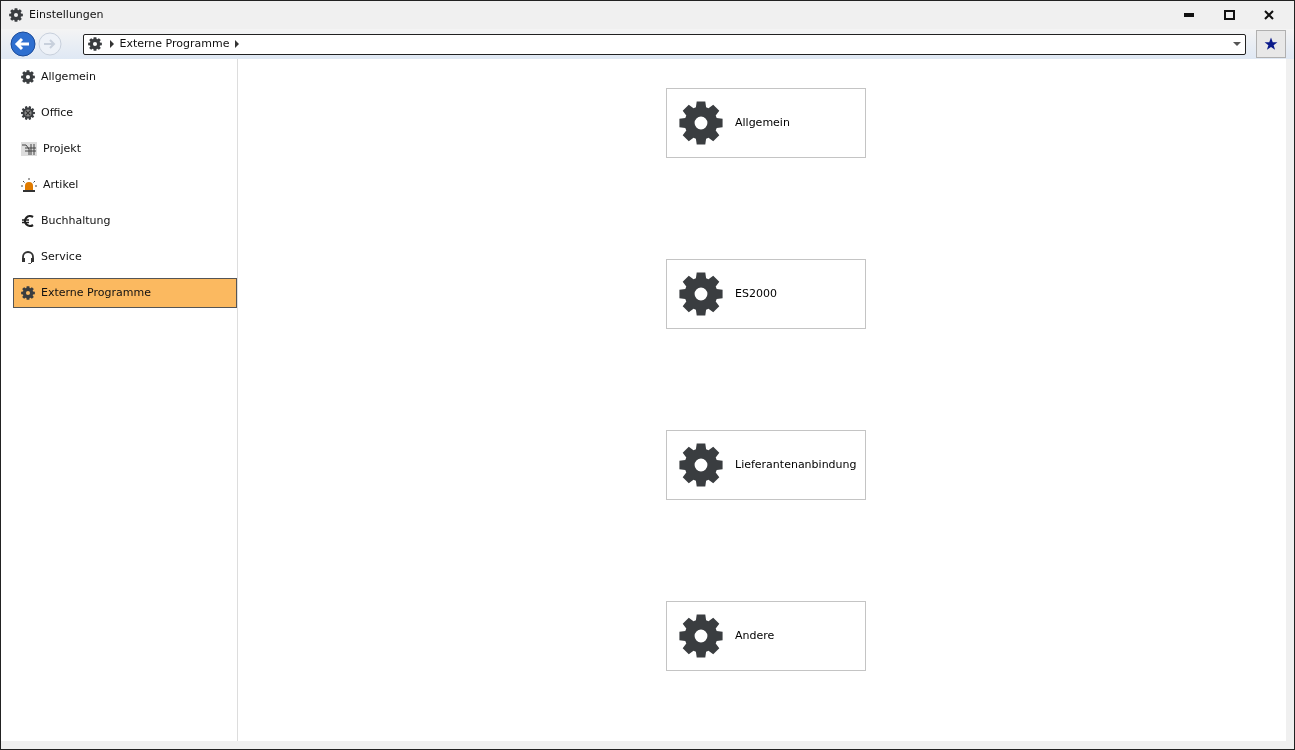  What do you see at coordinates (125, 149) in the screenshot?
I see `sidebar-item: Projekt` at bounding box center [125, 149].